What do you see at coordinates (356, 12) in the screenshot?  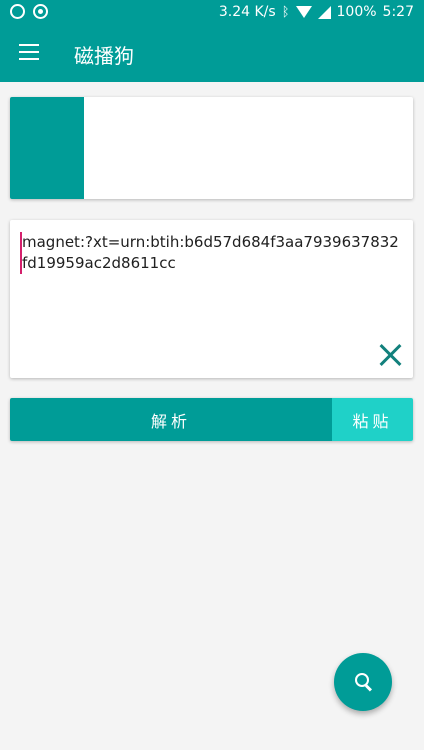 I see `battery-level: 100%` at bounding box center [356, 12].